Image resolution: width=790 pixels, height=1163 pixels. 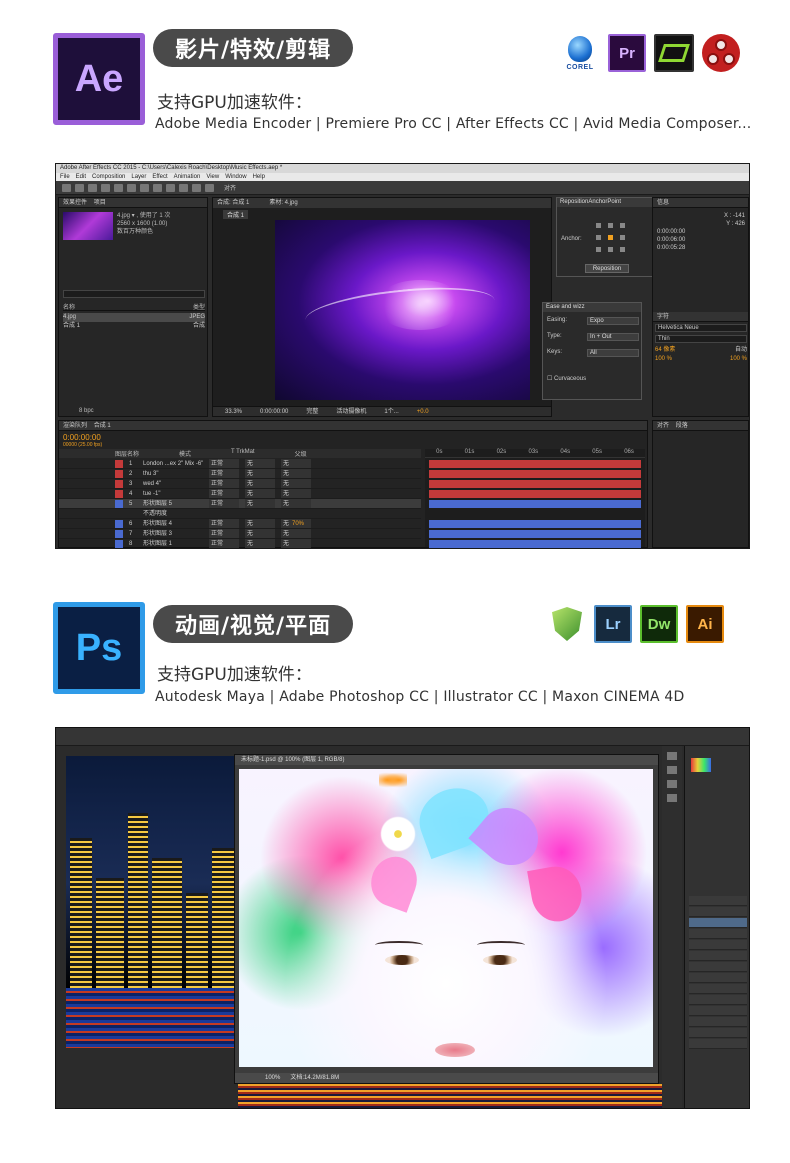 I want to click on tab-composition: 合成: 合成 1, so click(x=233, y=203).